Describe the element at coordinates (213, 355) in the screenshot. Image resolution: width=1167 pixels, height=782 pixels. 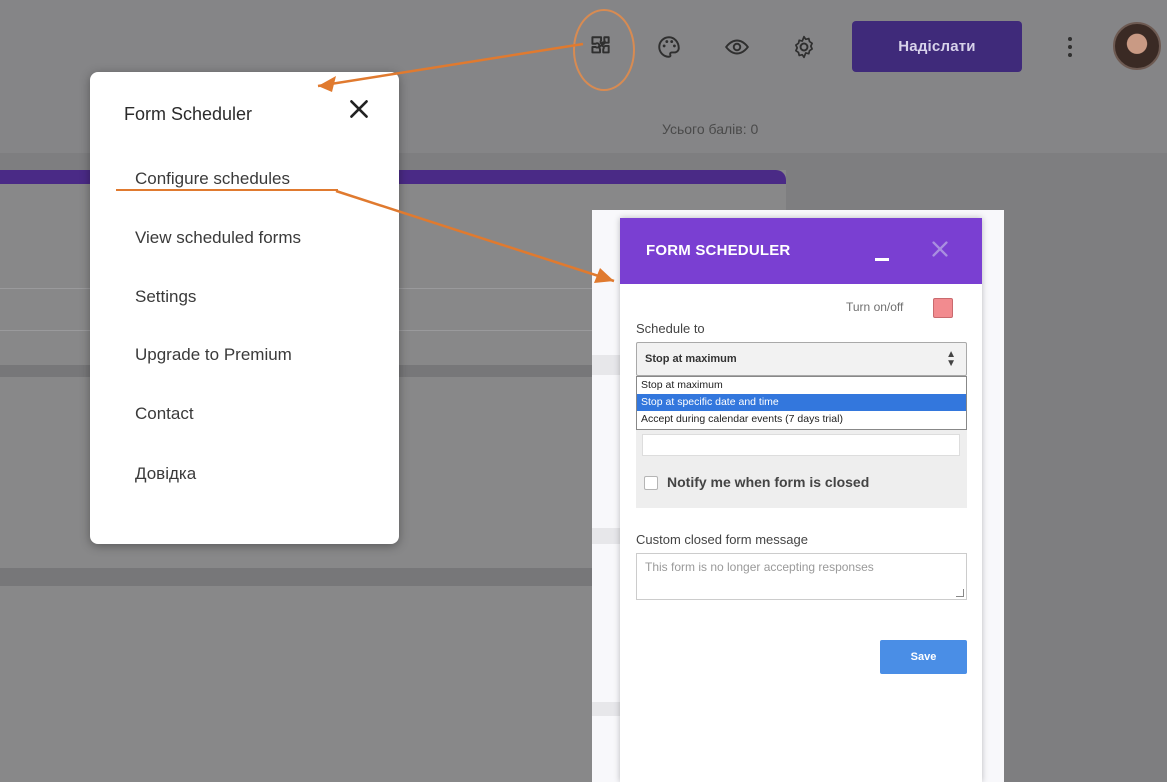
I see `menu-item-upgrade-to-premium: Upgrade to Premium` at that location.